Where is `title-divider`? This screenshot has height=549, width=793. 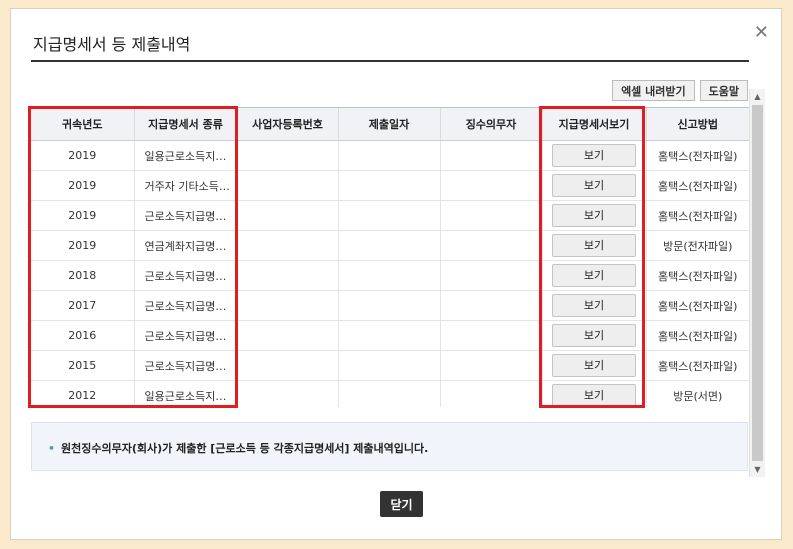
title-divider is located at coordinates (390, 61).